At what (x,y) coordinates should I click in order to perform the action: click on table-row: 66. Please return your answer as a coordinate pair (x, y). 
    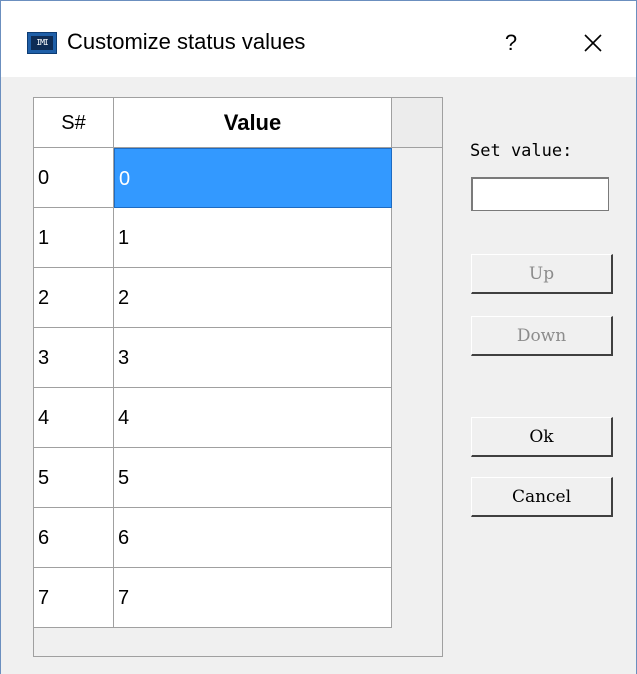
    Looking at the image, I should click on (213, 538).